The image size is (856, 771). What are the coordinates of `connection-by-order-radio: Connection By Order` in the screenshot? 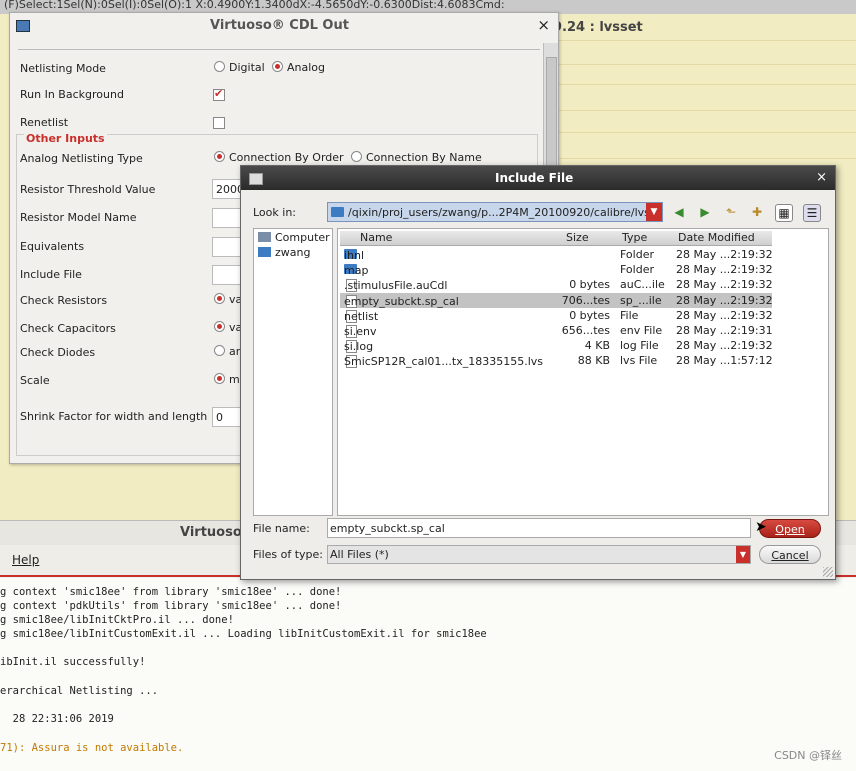 It's located at (279, 157).